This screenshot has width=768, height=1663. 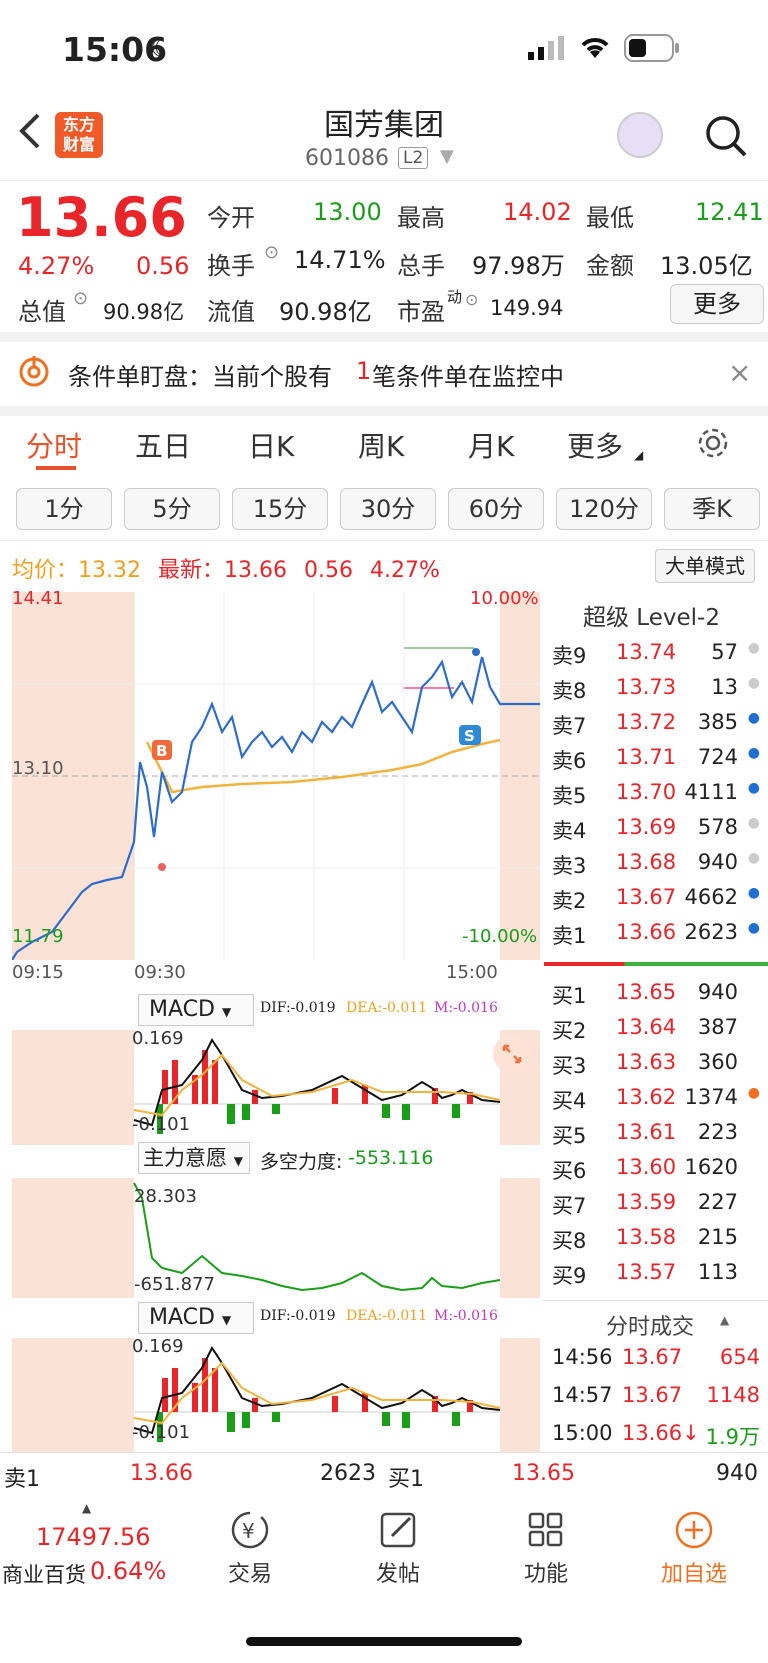 What do you see at coordinates (657, 861) in the screenshot?
I see `sell-row-3: 卖3 13.68 940 ●` at bounding box center [657, 861].